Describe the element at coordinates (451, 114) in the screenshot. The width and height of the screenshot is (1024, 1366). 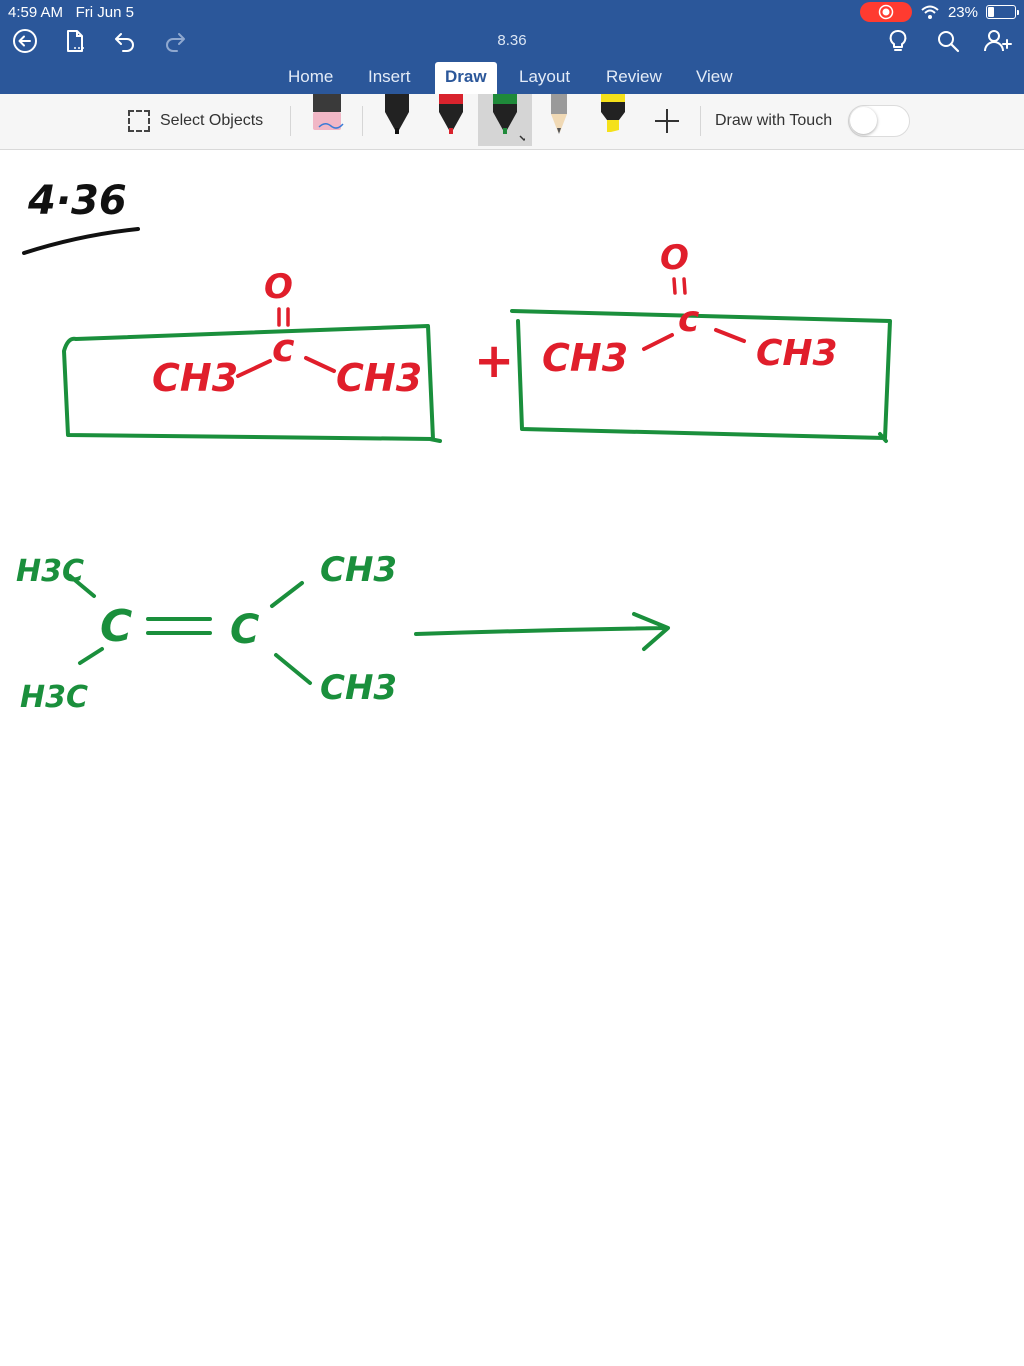
I see `red-pen-icon` at that location.